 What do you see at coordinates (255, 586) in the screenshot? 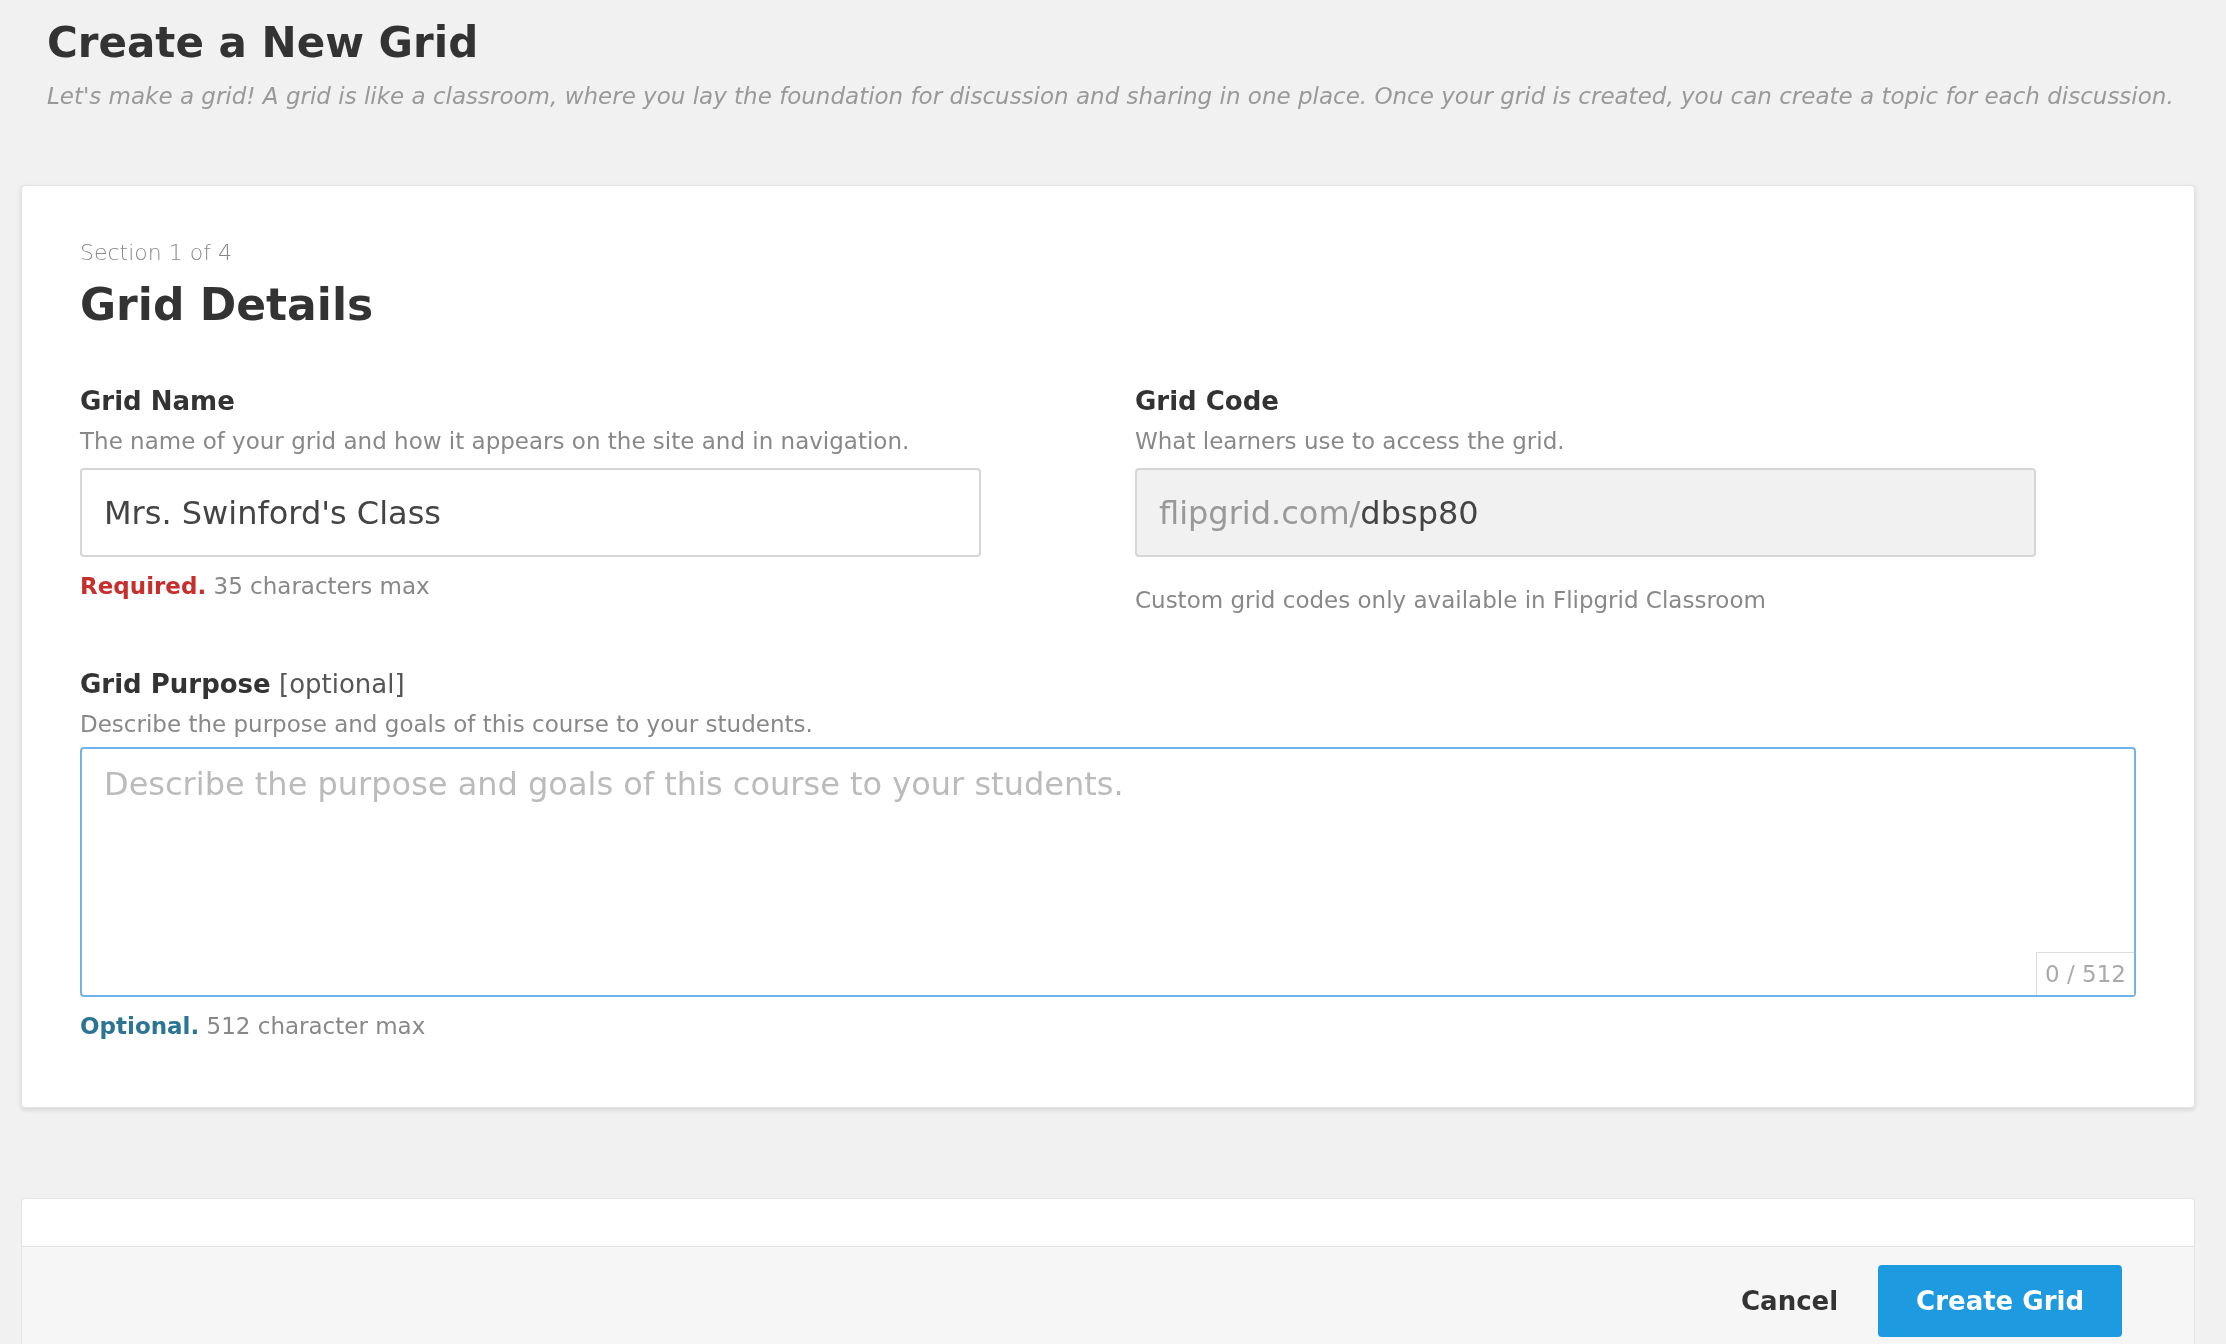
I see `field-note: Required. 35 characters max` at bounding box center [255, 586].